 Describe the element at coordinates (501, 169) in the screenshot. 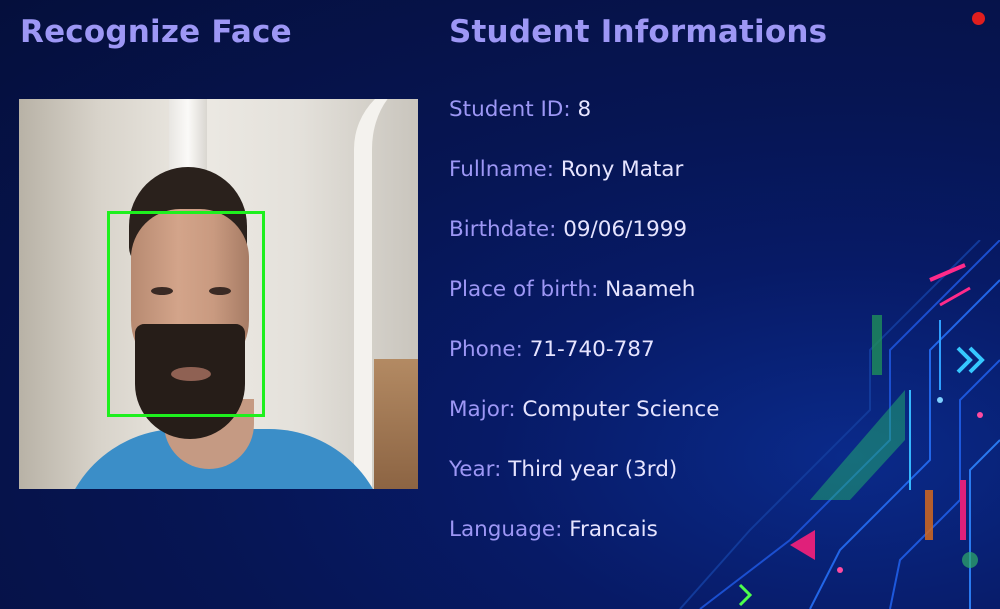

I see `fullname-label: Fullname:` at that location.